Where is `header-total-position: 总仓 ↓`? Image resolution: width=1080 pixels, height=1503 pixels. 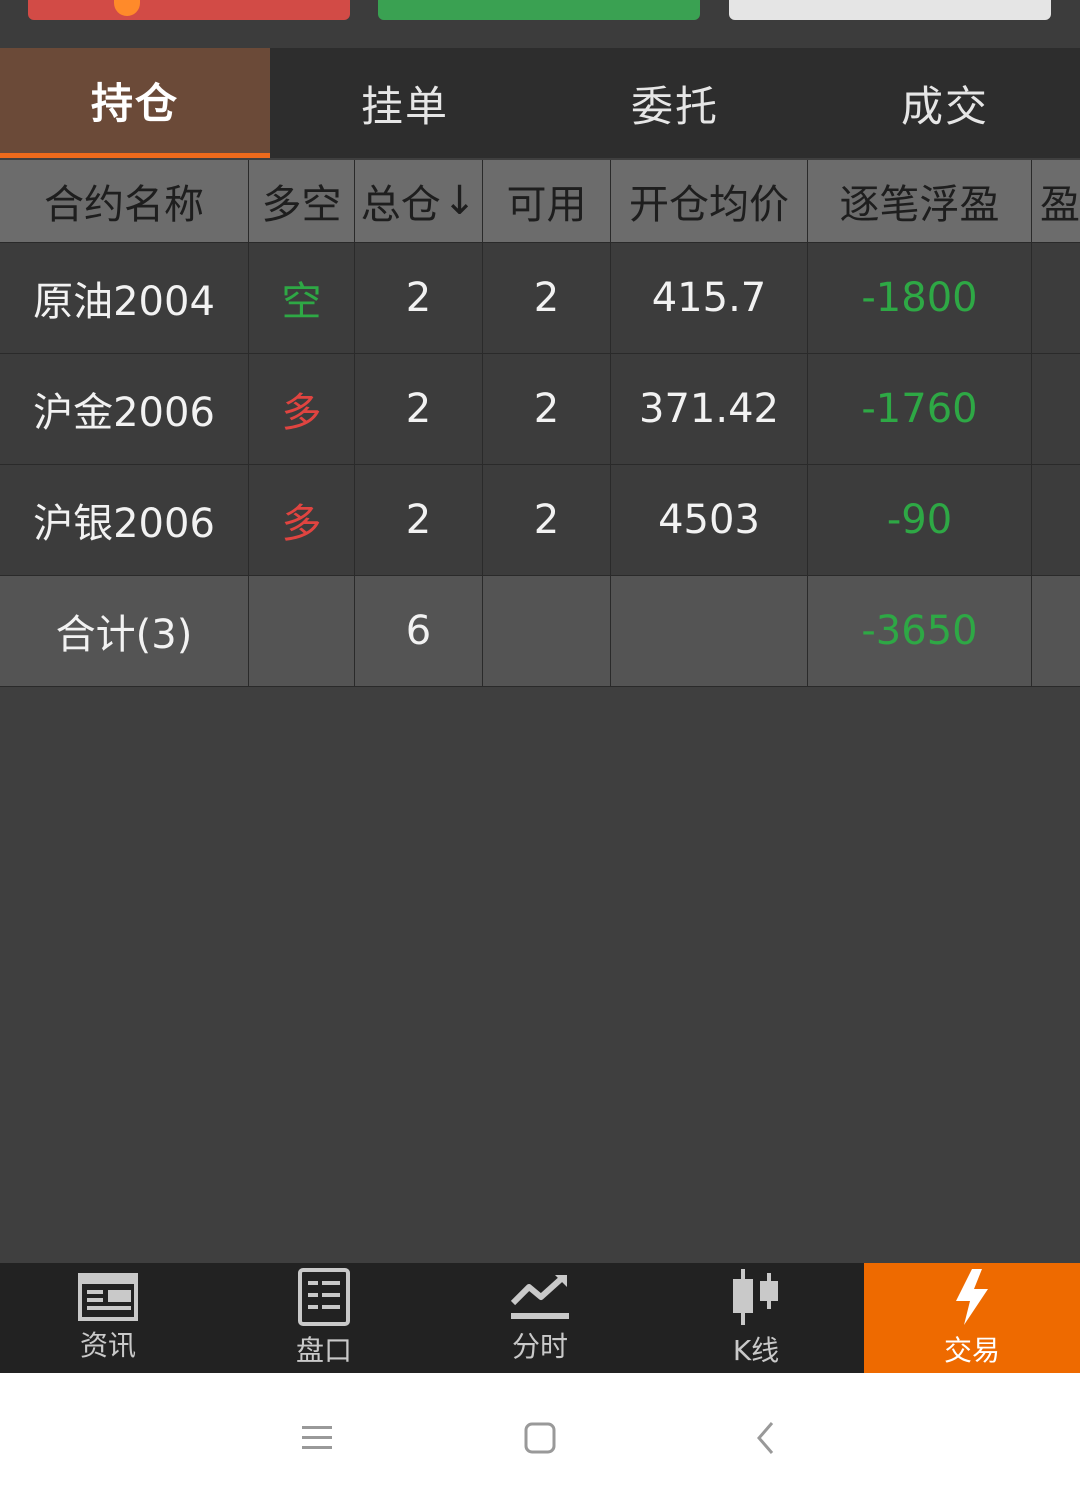
header-total-position: 总仓 ↓ is located at coordinates (419, 201).